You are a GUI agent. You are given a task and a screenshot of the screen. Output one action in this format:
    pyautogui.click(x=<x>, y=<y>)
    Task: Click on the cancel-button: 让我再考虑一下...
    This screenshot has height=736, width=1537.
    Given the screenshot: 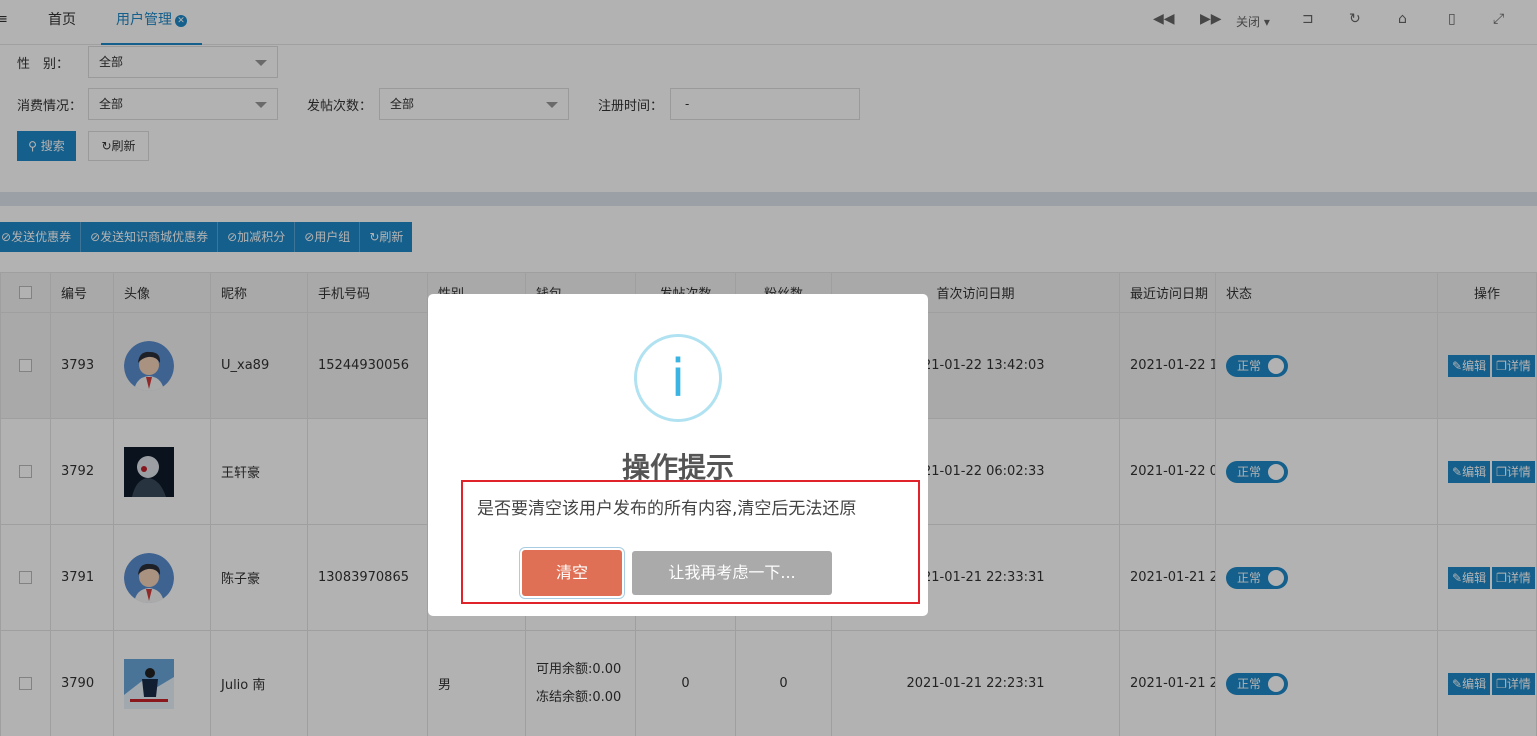 What is the action you would take?
    pyautogui.click(x=732, y=573)
    